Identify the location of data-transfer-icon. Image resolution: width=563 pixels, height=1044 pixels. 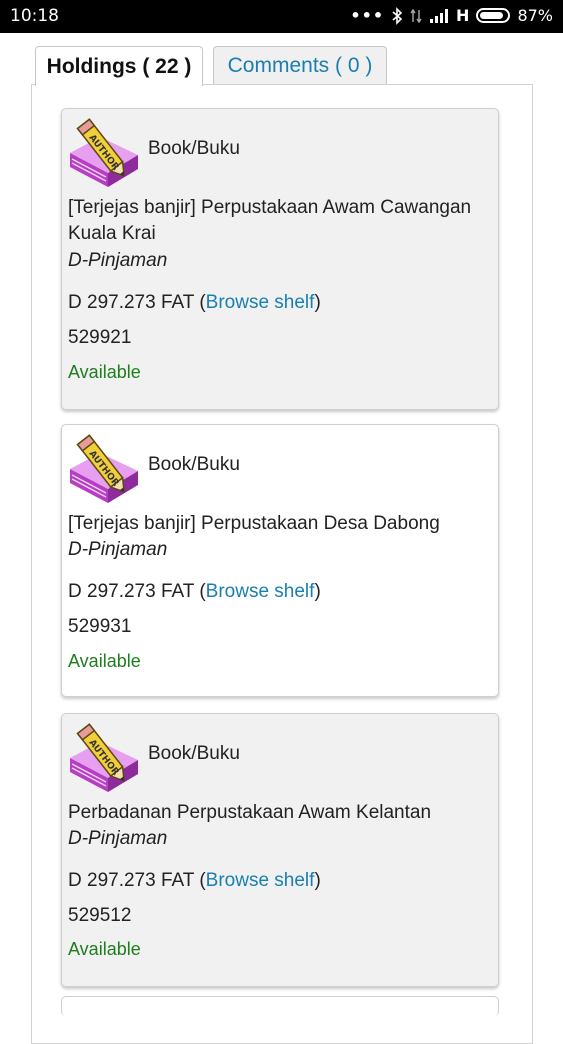
(416, 15).